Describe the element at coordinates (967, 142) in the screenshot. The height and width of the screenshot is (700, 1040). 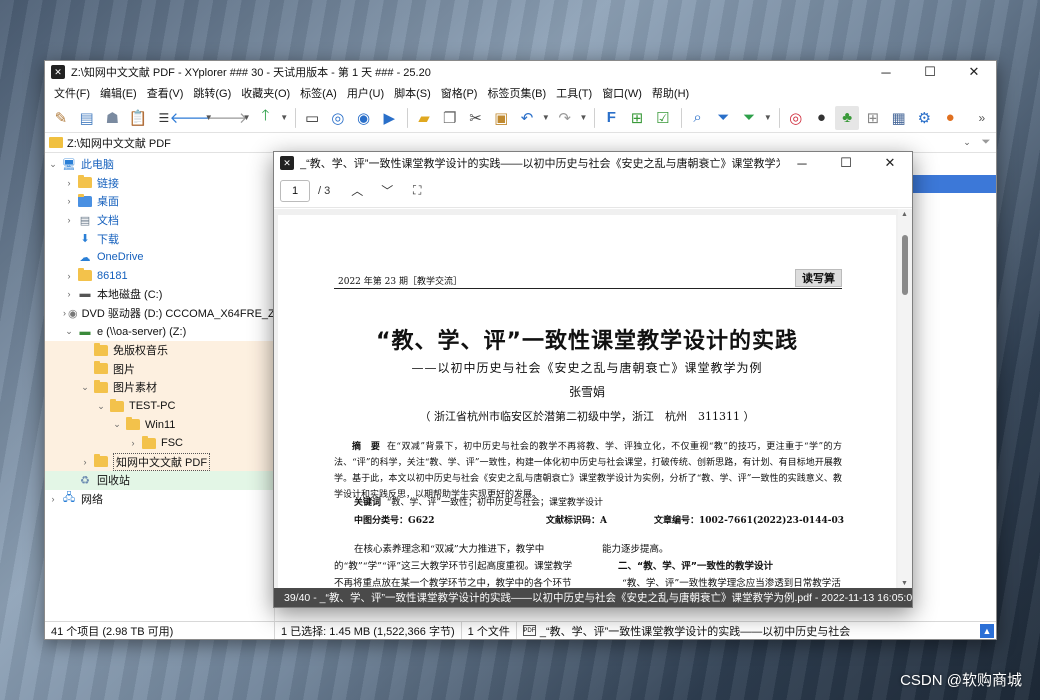
I see `chevron-down-icon: ⌄` at that location.